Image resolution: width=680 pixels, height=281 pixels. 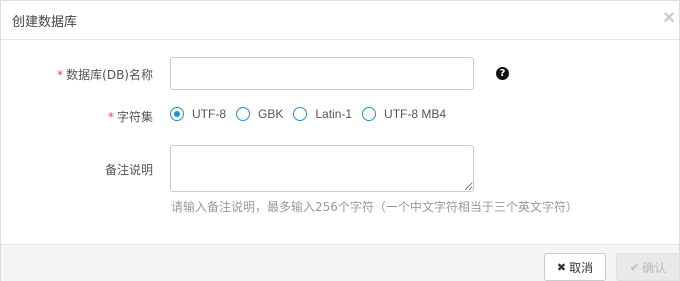 What do you see at coordinates (415, 114) in the screenshot?
I see `radio-label: UTF-8 MB4` at bounding box center [415, 114].